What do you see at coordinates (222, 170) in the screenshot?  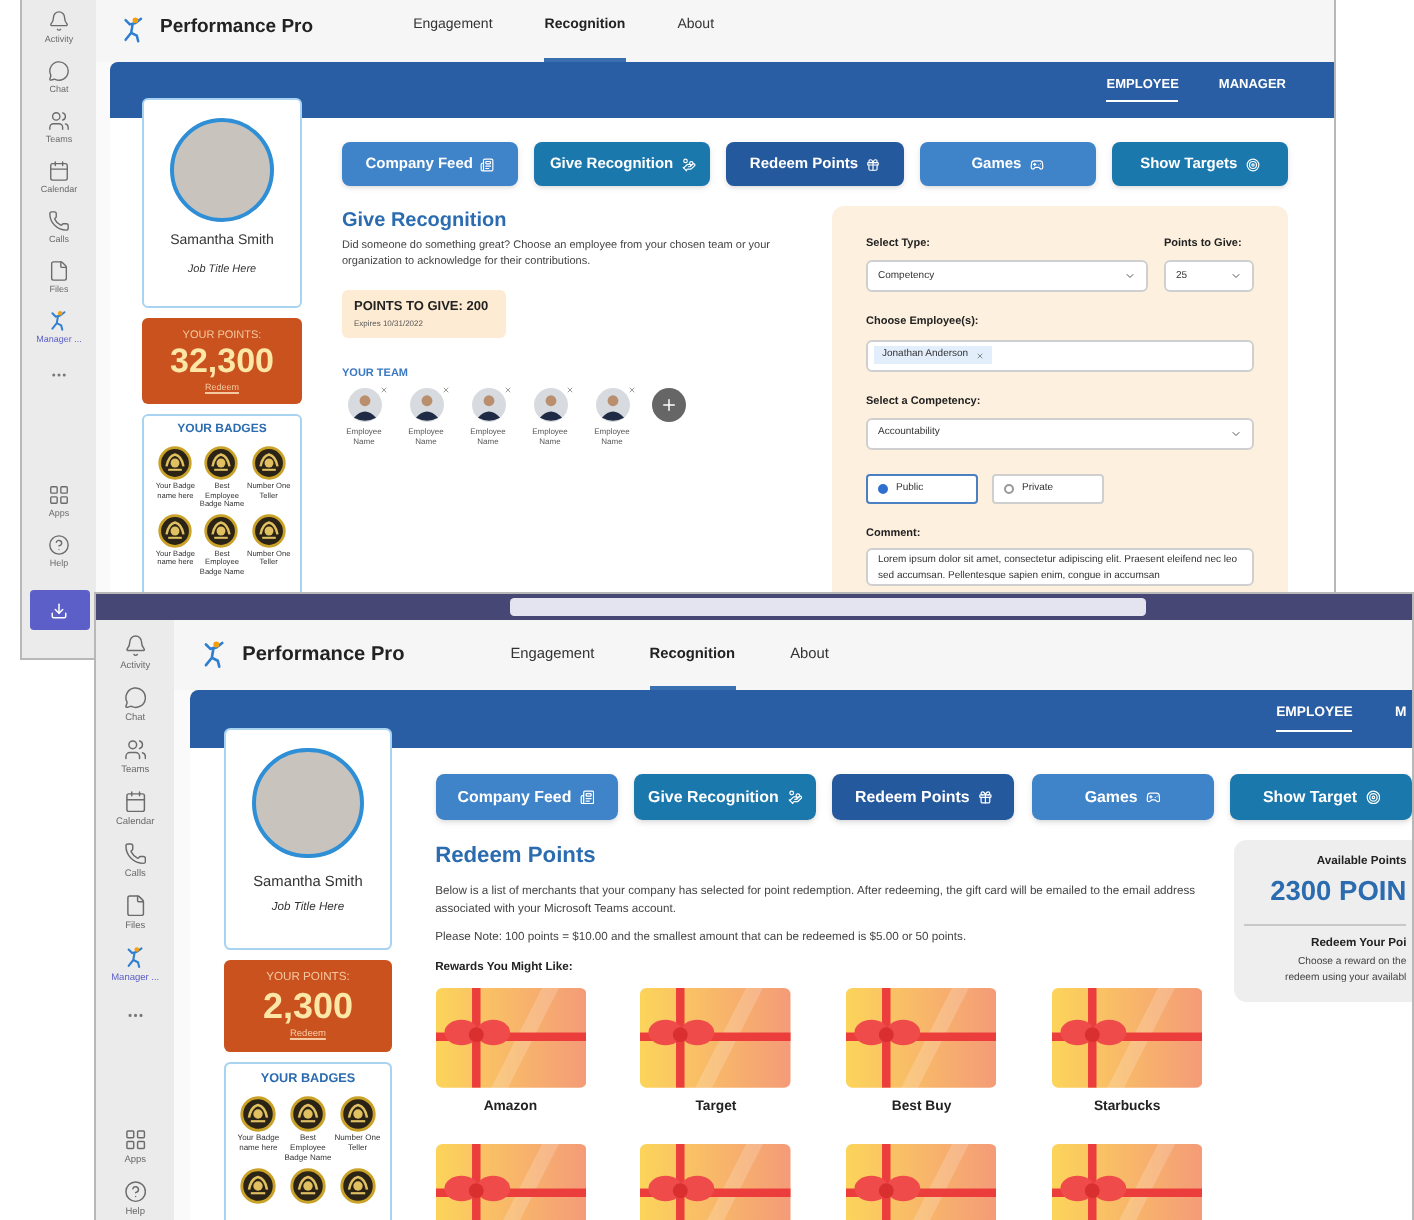 I see `photo-placeholder` at bounding box center [222, 170].